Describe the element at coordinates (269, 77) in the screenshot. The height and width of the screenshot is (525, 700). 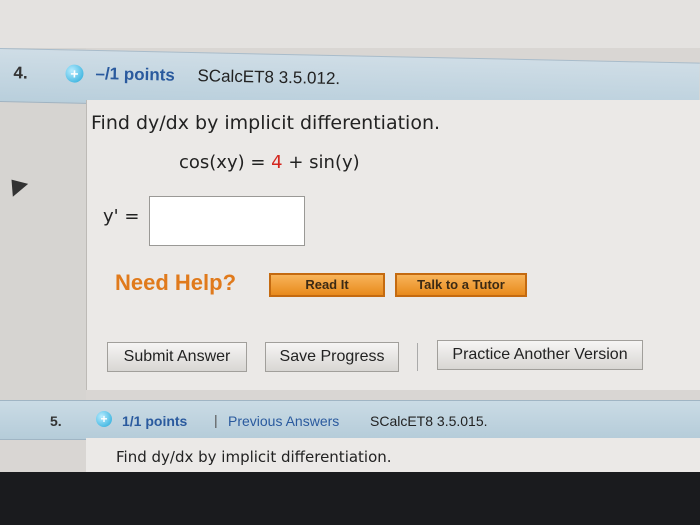
I see `problem-reference: SCalcET8 3.5.012.` at that location.